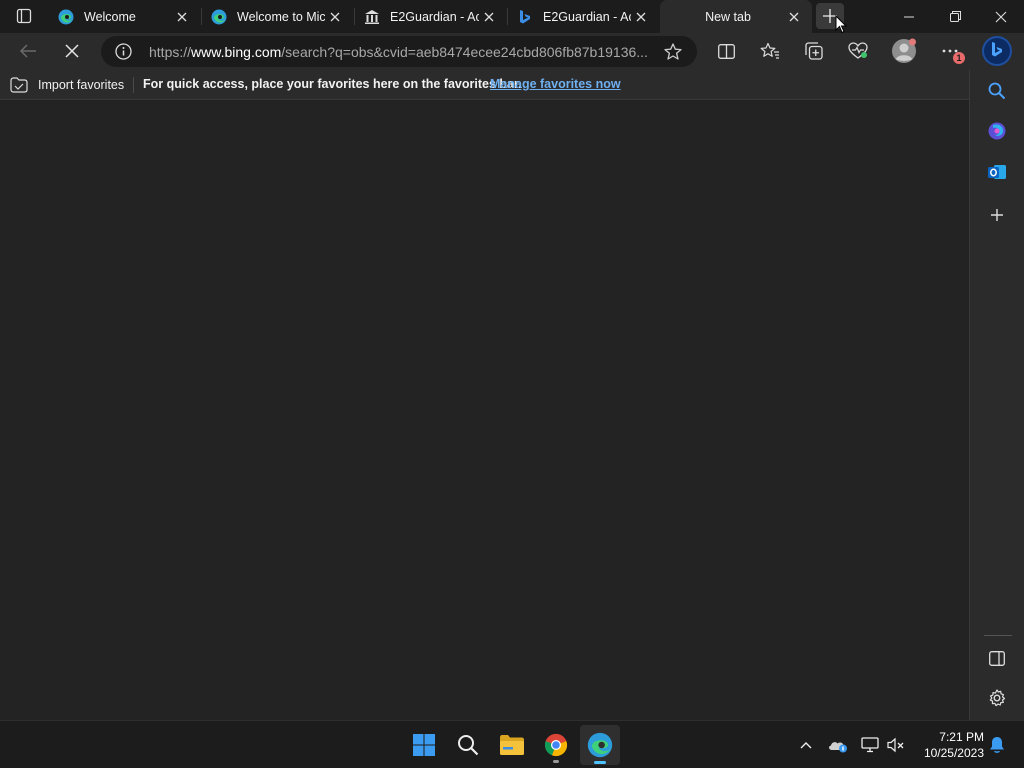  I want to click on chrome-icon, so click(556, 745).